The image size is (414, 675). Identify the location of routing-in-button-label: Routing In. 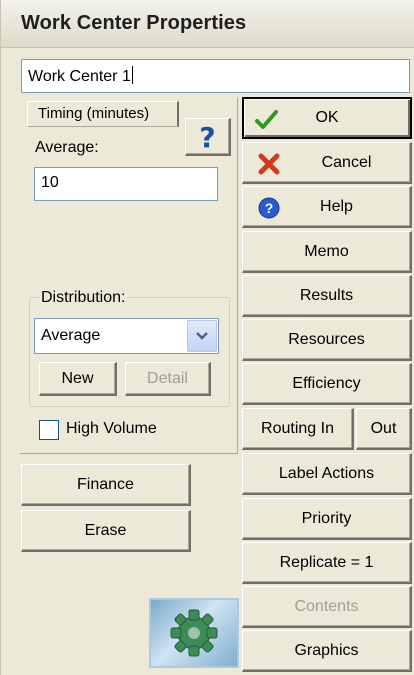
(297, 428).